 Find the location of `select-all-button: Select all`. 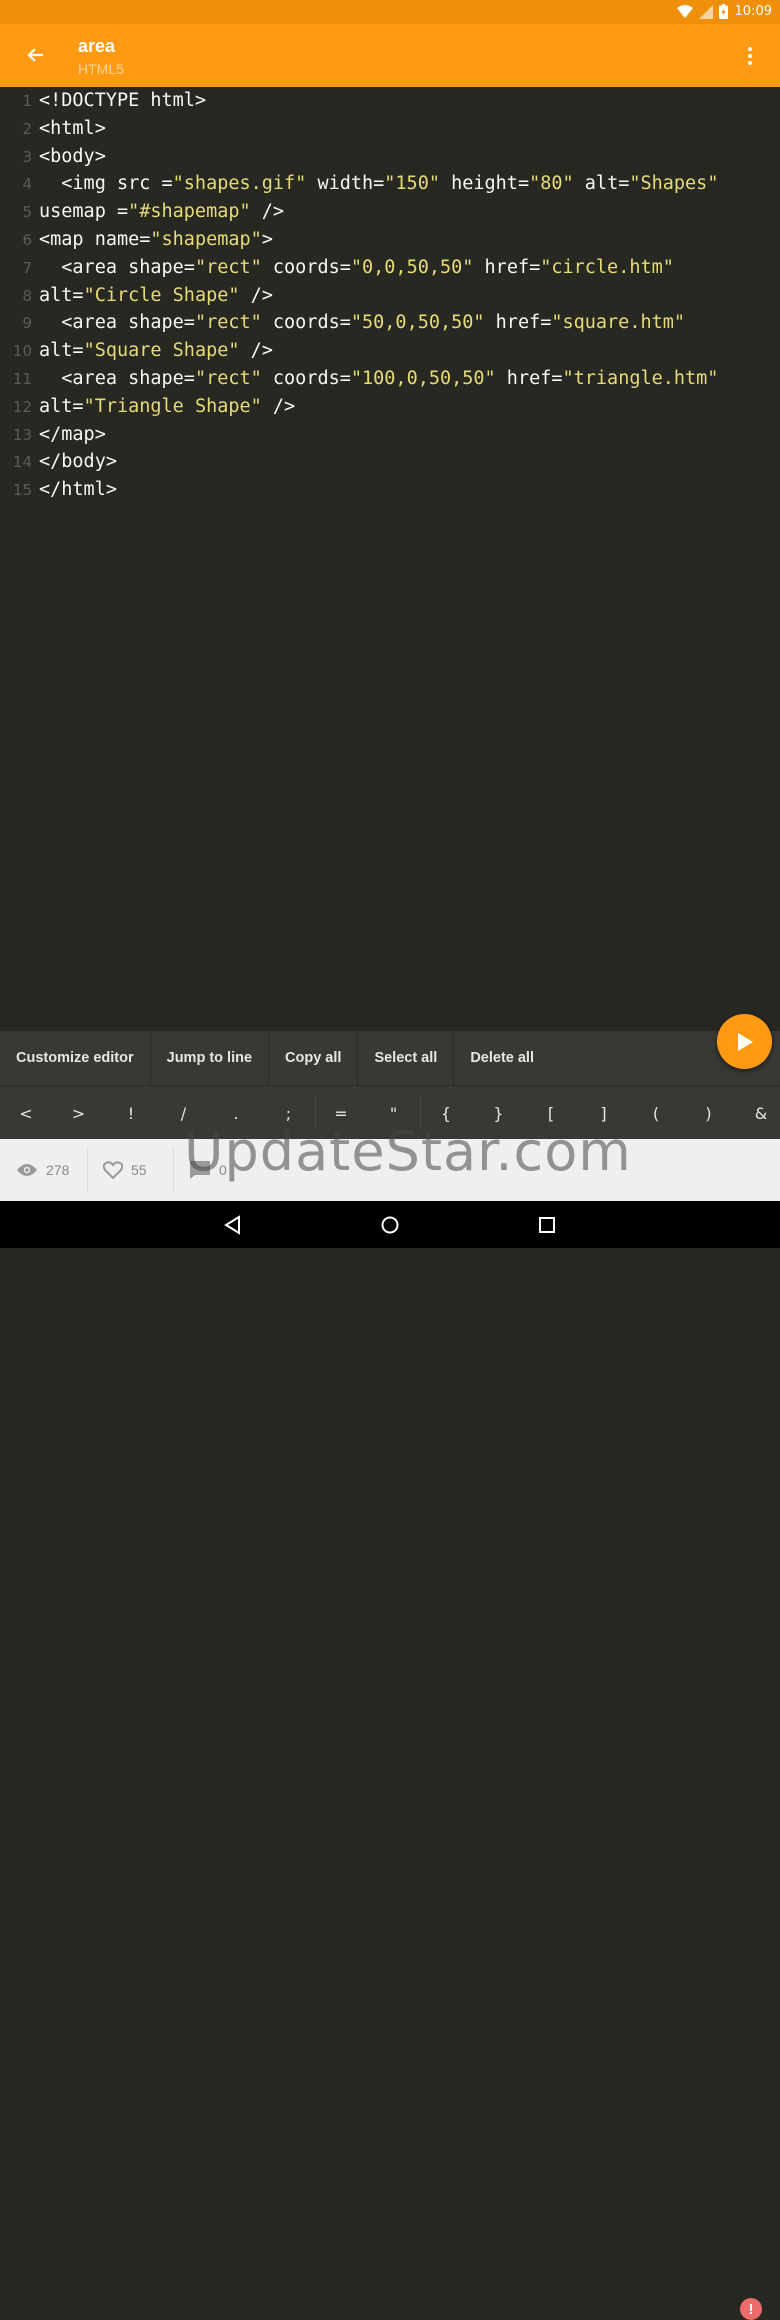

select-all-button: Select all is located at coordinates (406, 1058).